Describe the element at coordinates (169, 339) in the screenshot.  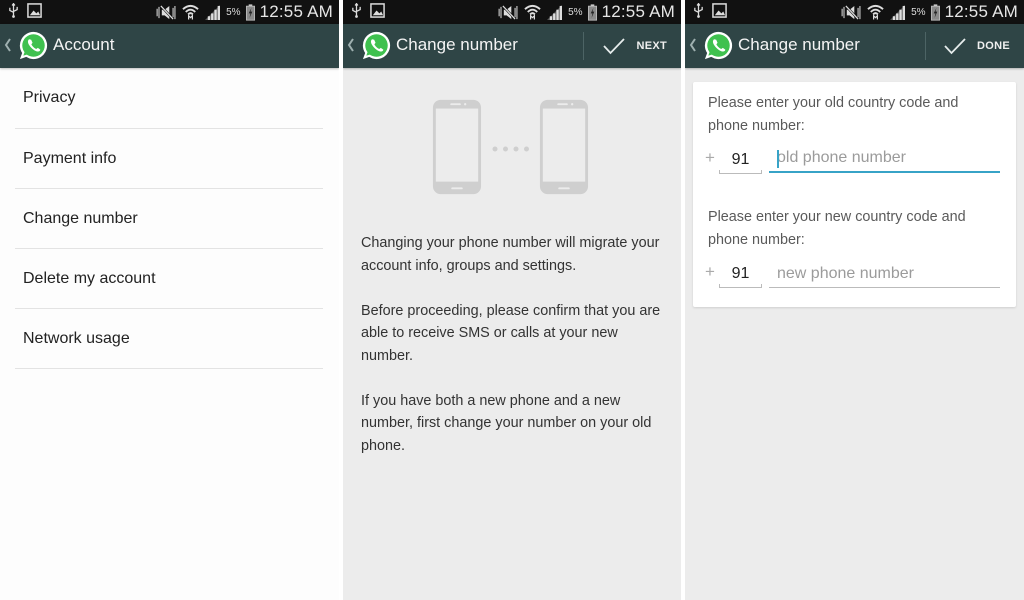
I see `menu-item-network-usage: Network usage` at that location.